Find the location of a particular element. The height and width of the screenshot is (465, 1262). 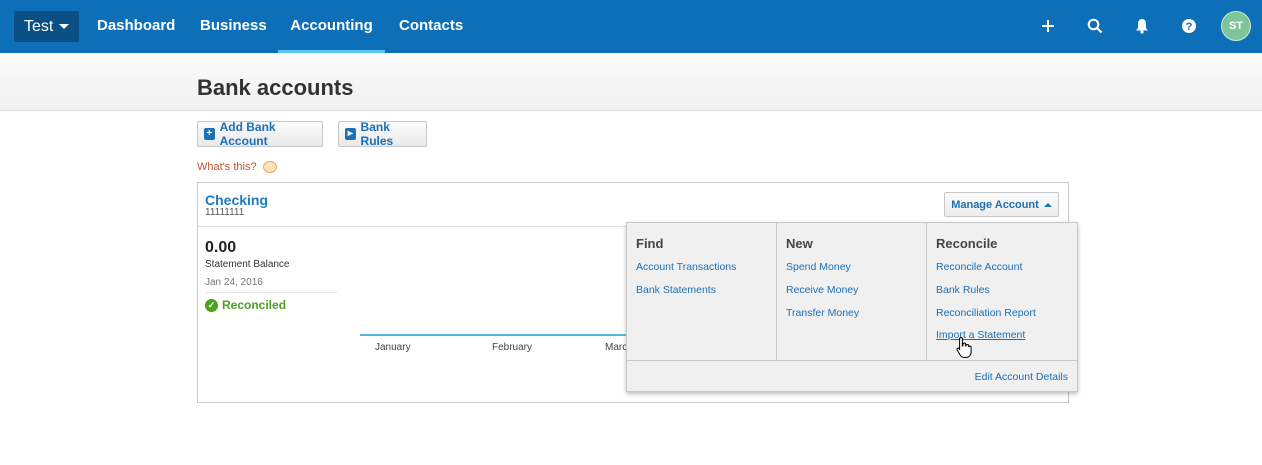

search-icon is located at coordinates (1095, 26).